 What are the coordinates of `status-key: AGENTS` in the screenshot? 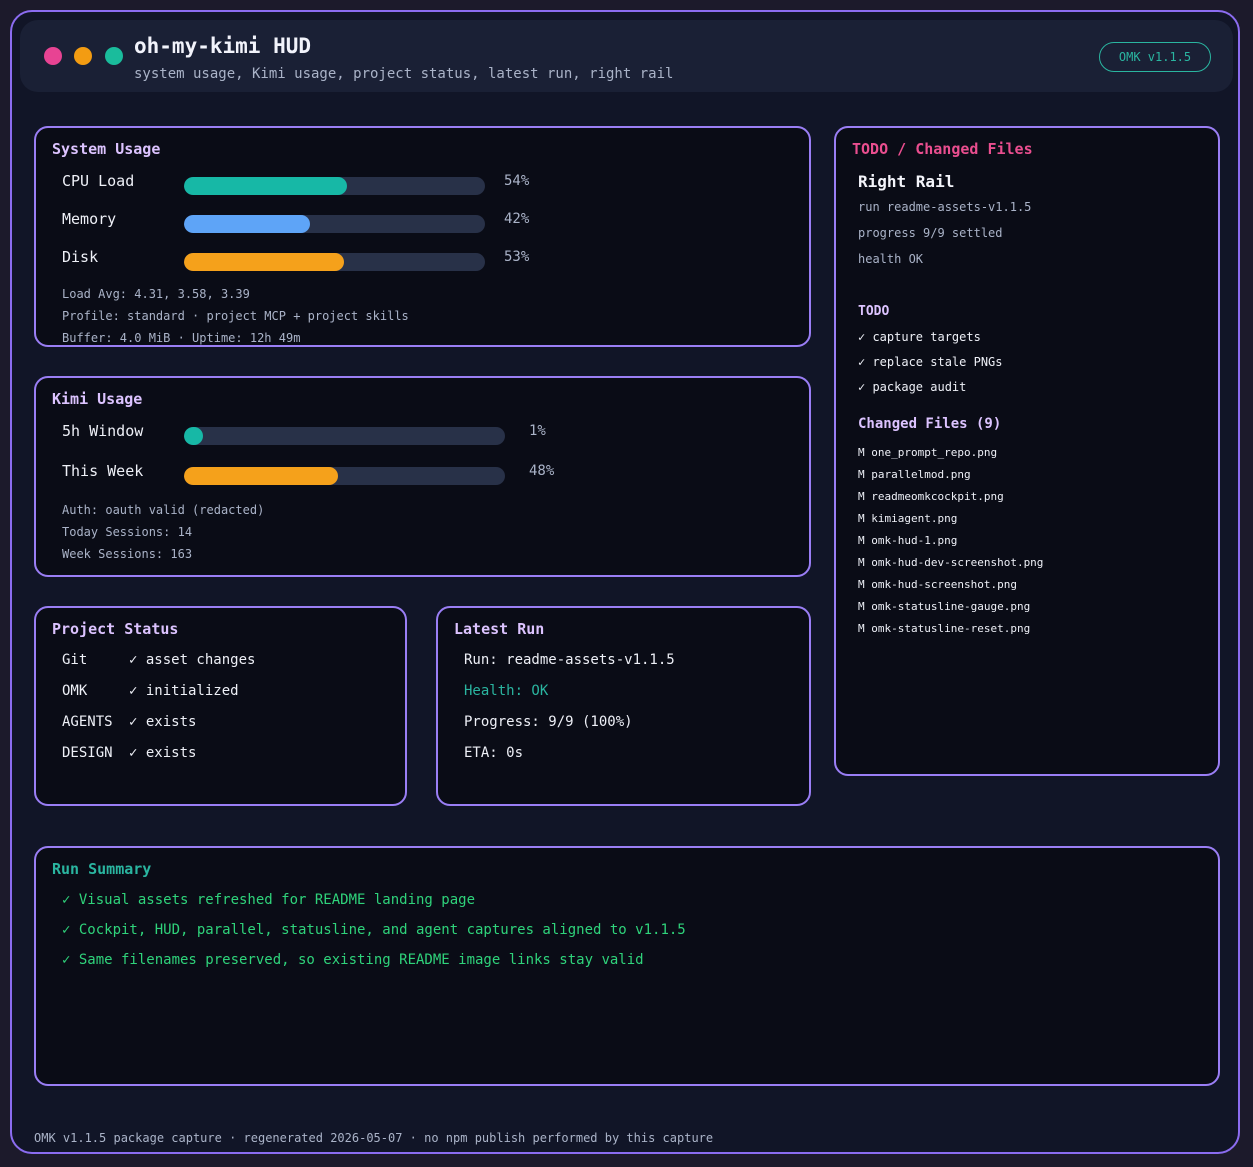 It's located at (87, 722).